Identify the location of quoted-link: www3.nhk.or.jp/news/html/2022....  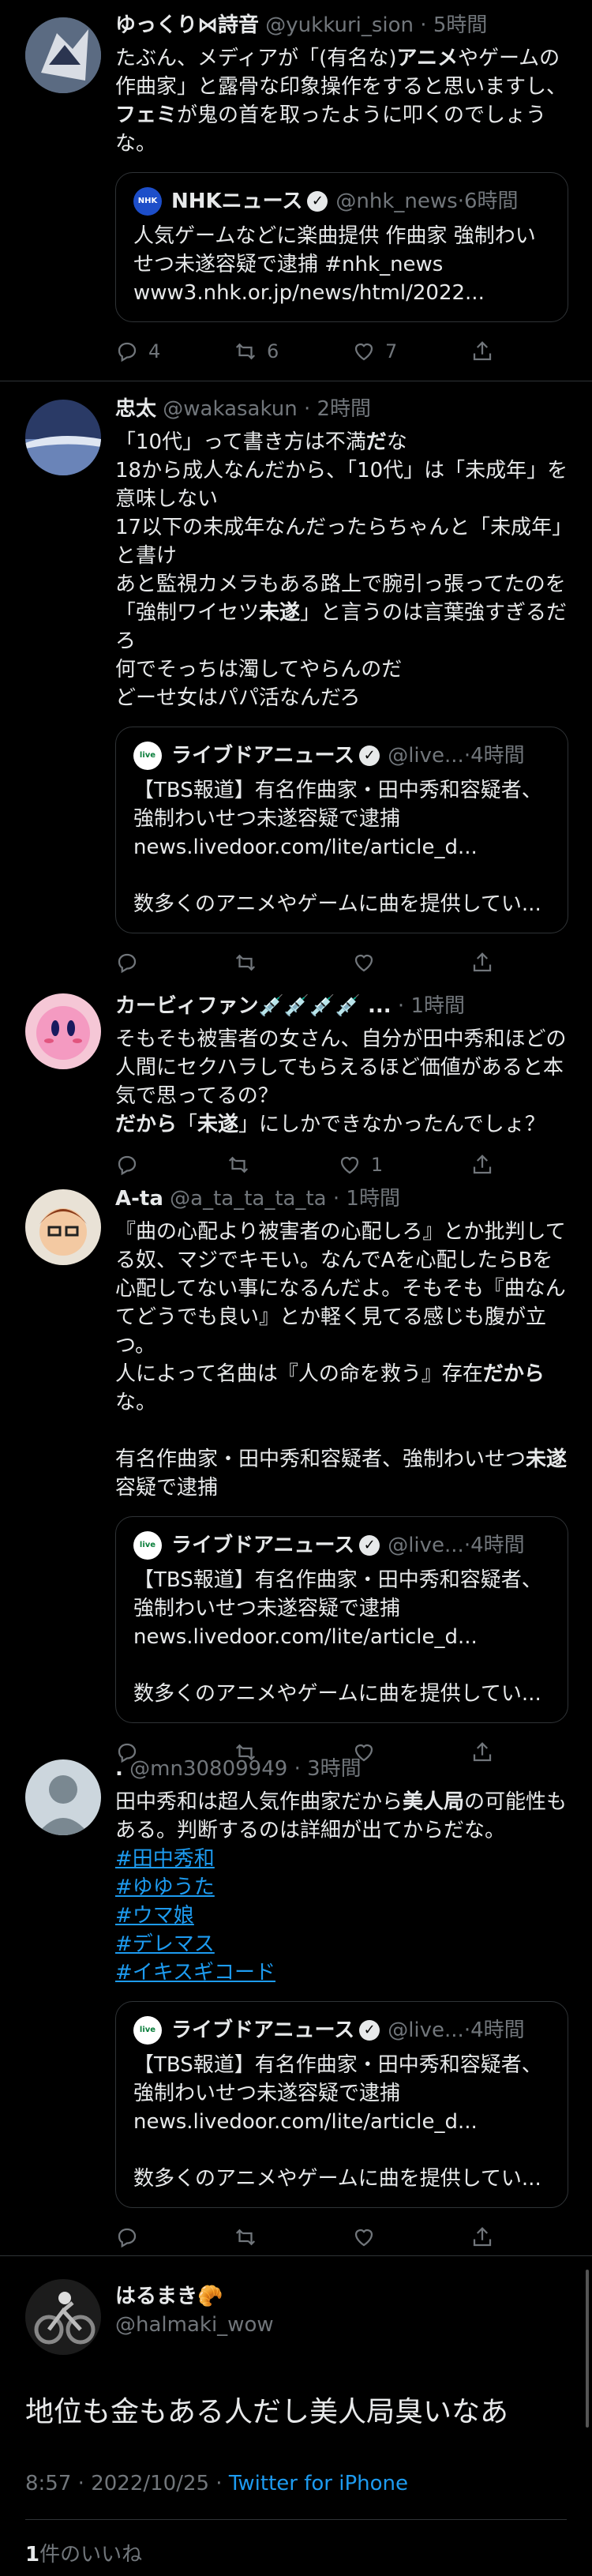
(341, 293).